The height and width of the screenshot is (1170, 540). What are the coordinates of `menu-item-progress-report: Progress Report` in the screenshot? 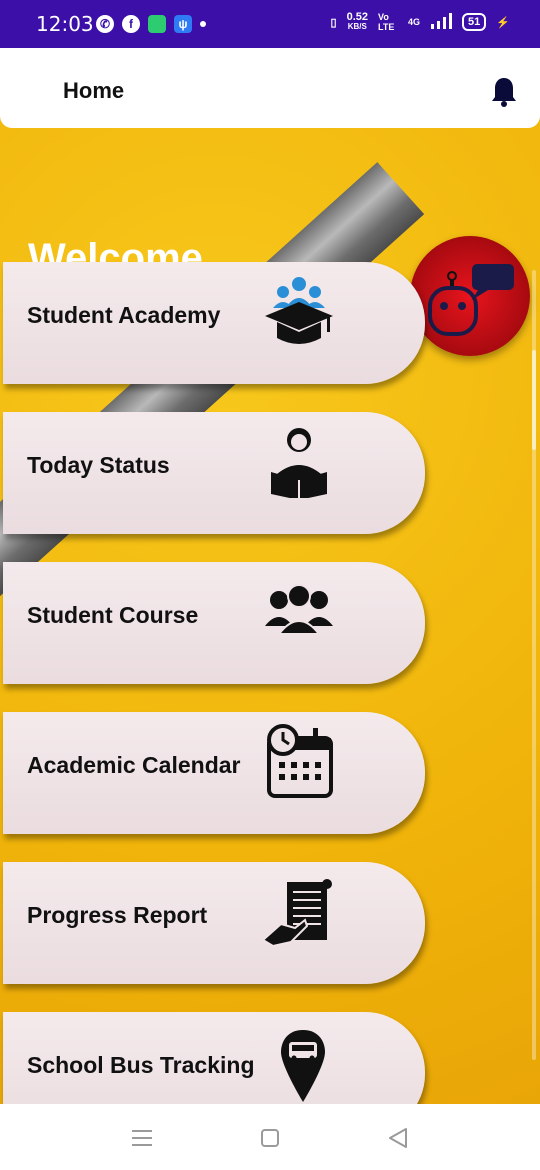 It's located at (214, 923).